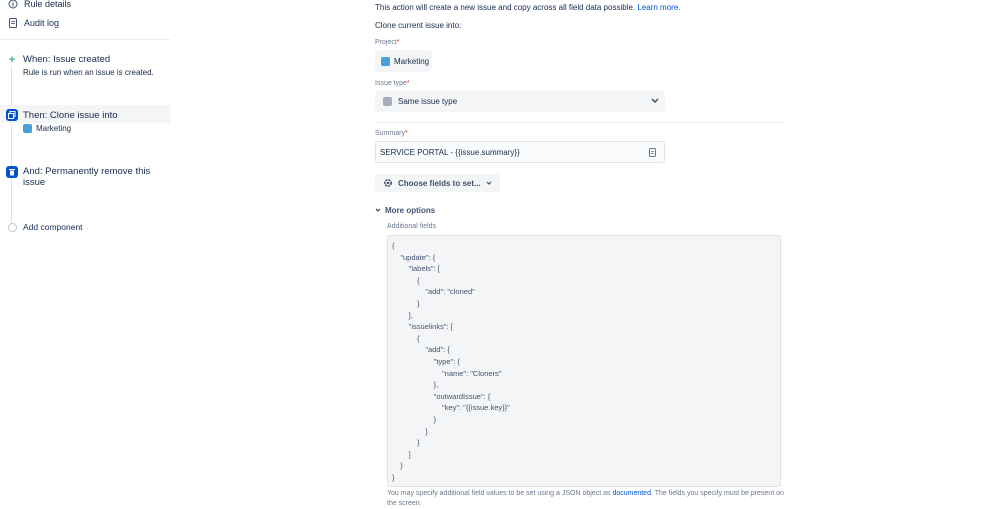 This screenshot has width=999, height=509. I want to click on clone-step: Then: Clone issue into Marketing, so click(70, 121).